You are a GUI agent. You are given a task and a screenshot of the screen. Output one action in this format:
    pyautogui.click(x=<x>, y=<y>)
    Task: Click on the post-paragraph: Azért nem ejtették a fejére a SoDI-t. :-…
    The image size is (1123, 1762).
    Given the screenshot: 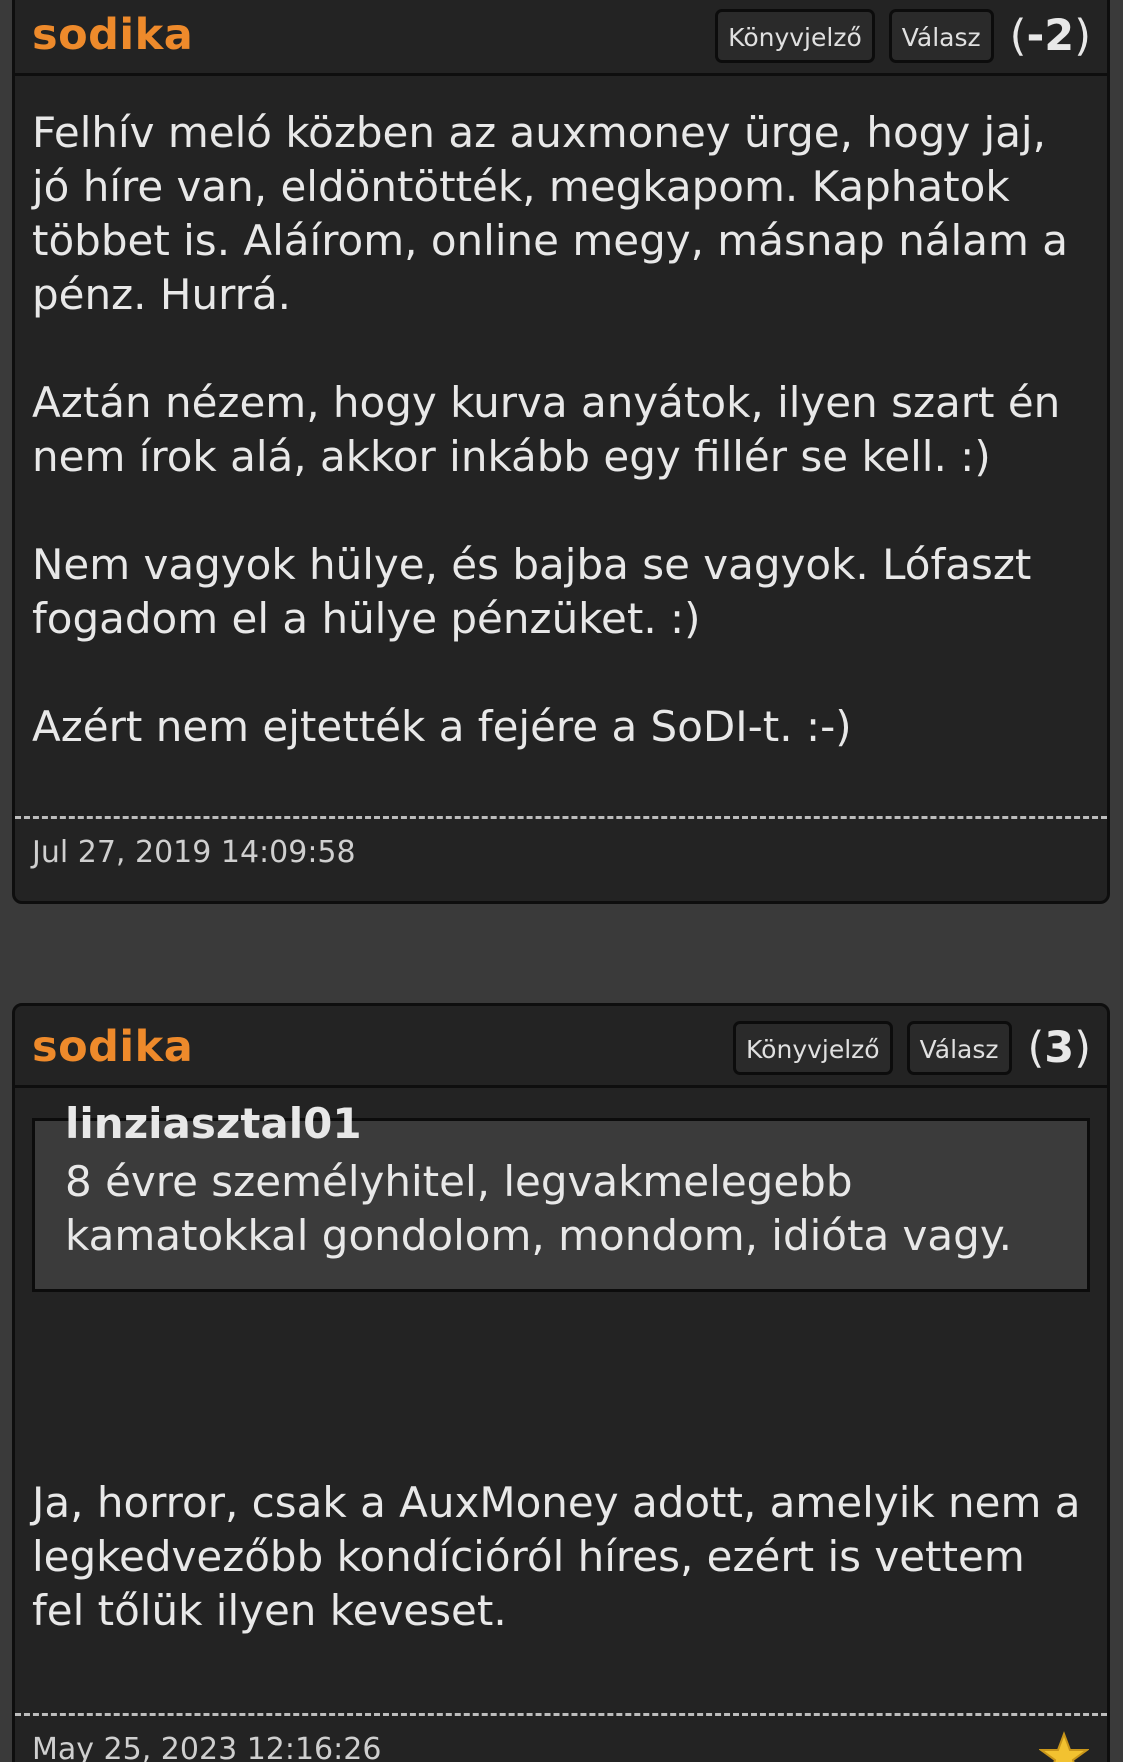 What is the action you would take?
    pyautogui.click(x=442, y=726)
    